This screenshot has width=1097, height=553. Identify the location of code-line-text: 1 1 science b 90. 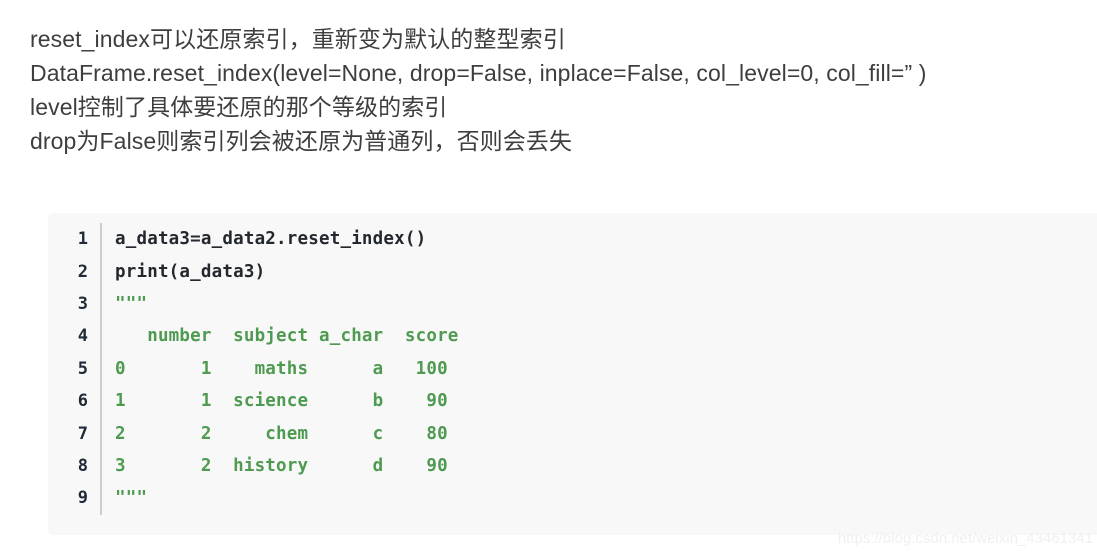
(599, 401).